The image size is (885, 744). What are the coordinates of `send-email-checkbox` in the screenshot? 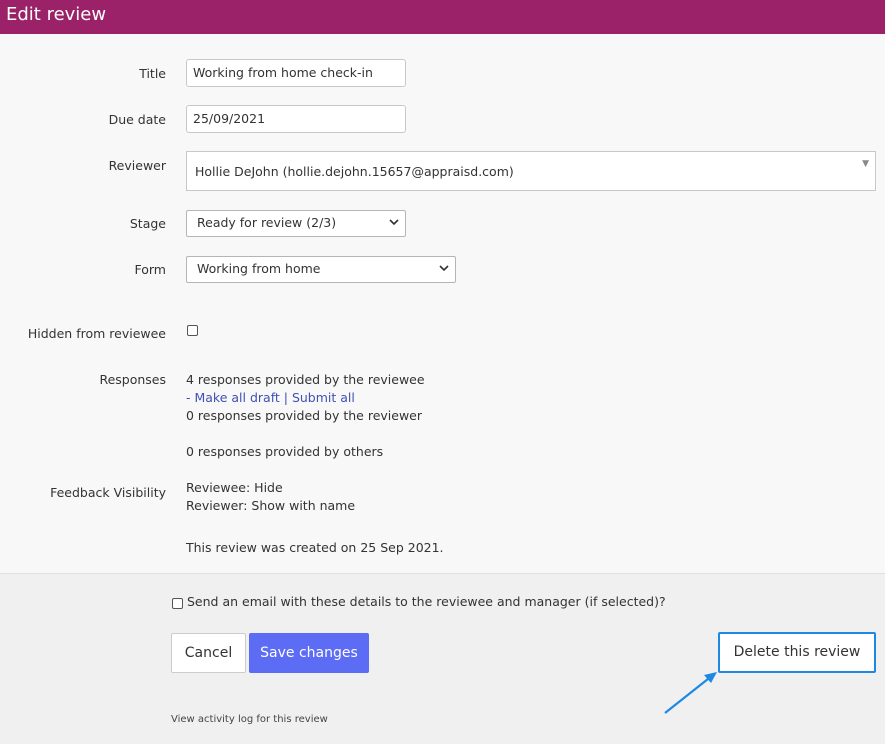 It's located at (177, 603).